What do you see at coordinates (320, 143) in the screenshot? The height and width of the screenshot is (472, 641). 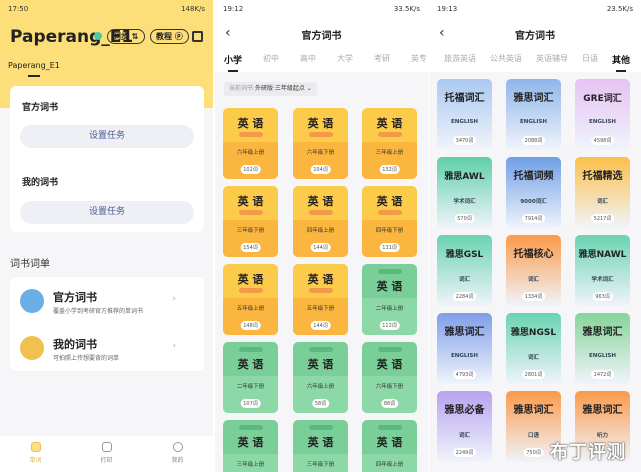 I see `book-card: 英 语六年级下册 104词` at bounding box center [320, 143].